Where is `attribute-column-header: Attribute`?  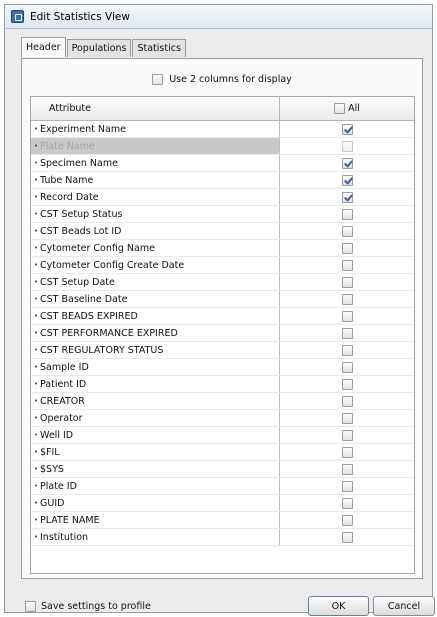
attribute-column-header: Attribute is located at coordinates (155, 108).